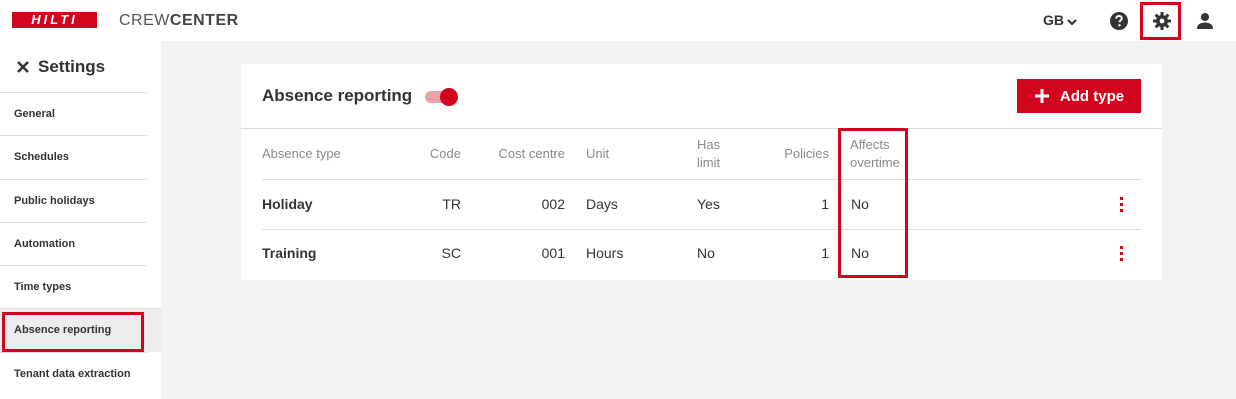  What do you see at coordinates (553, 204) in the screenshot?
I see `row-1-cost-centre: 002` at bounding box center [553, 204].